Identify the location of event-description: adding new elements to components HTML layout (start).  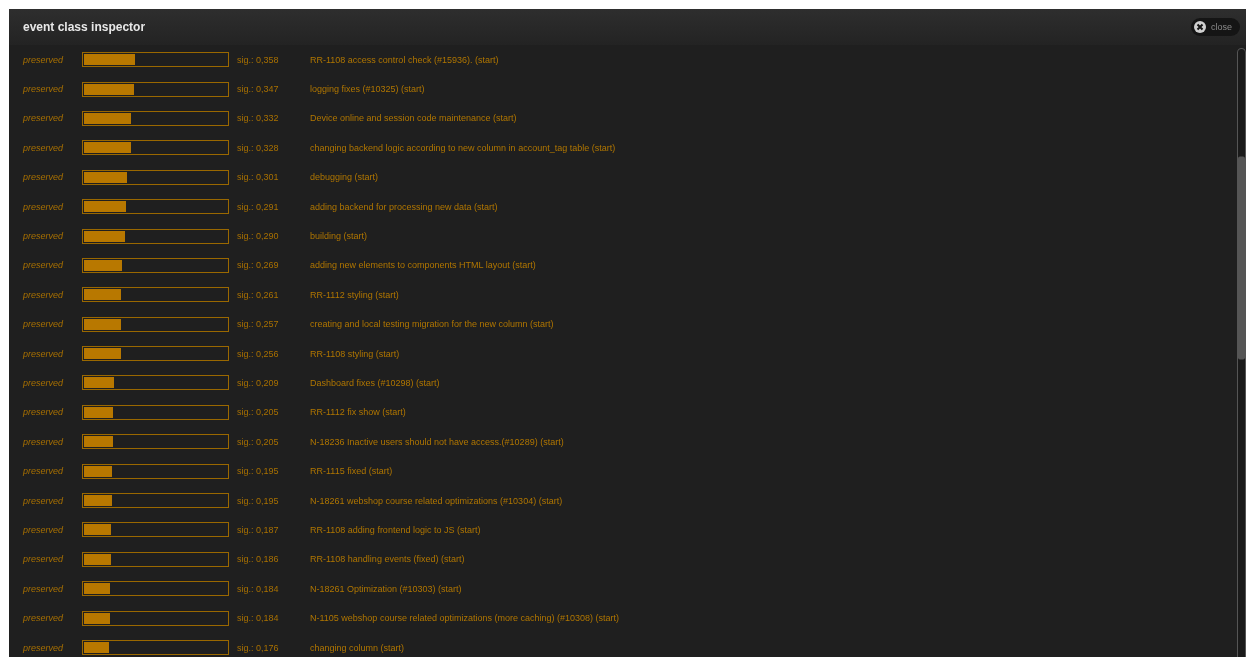
(423, 265).